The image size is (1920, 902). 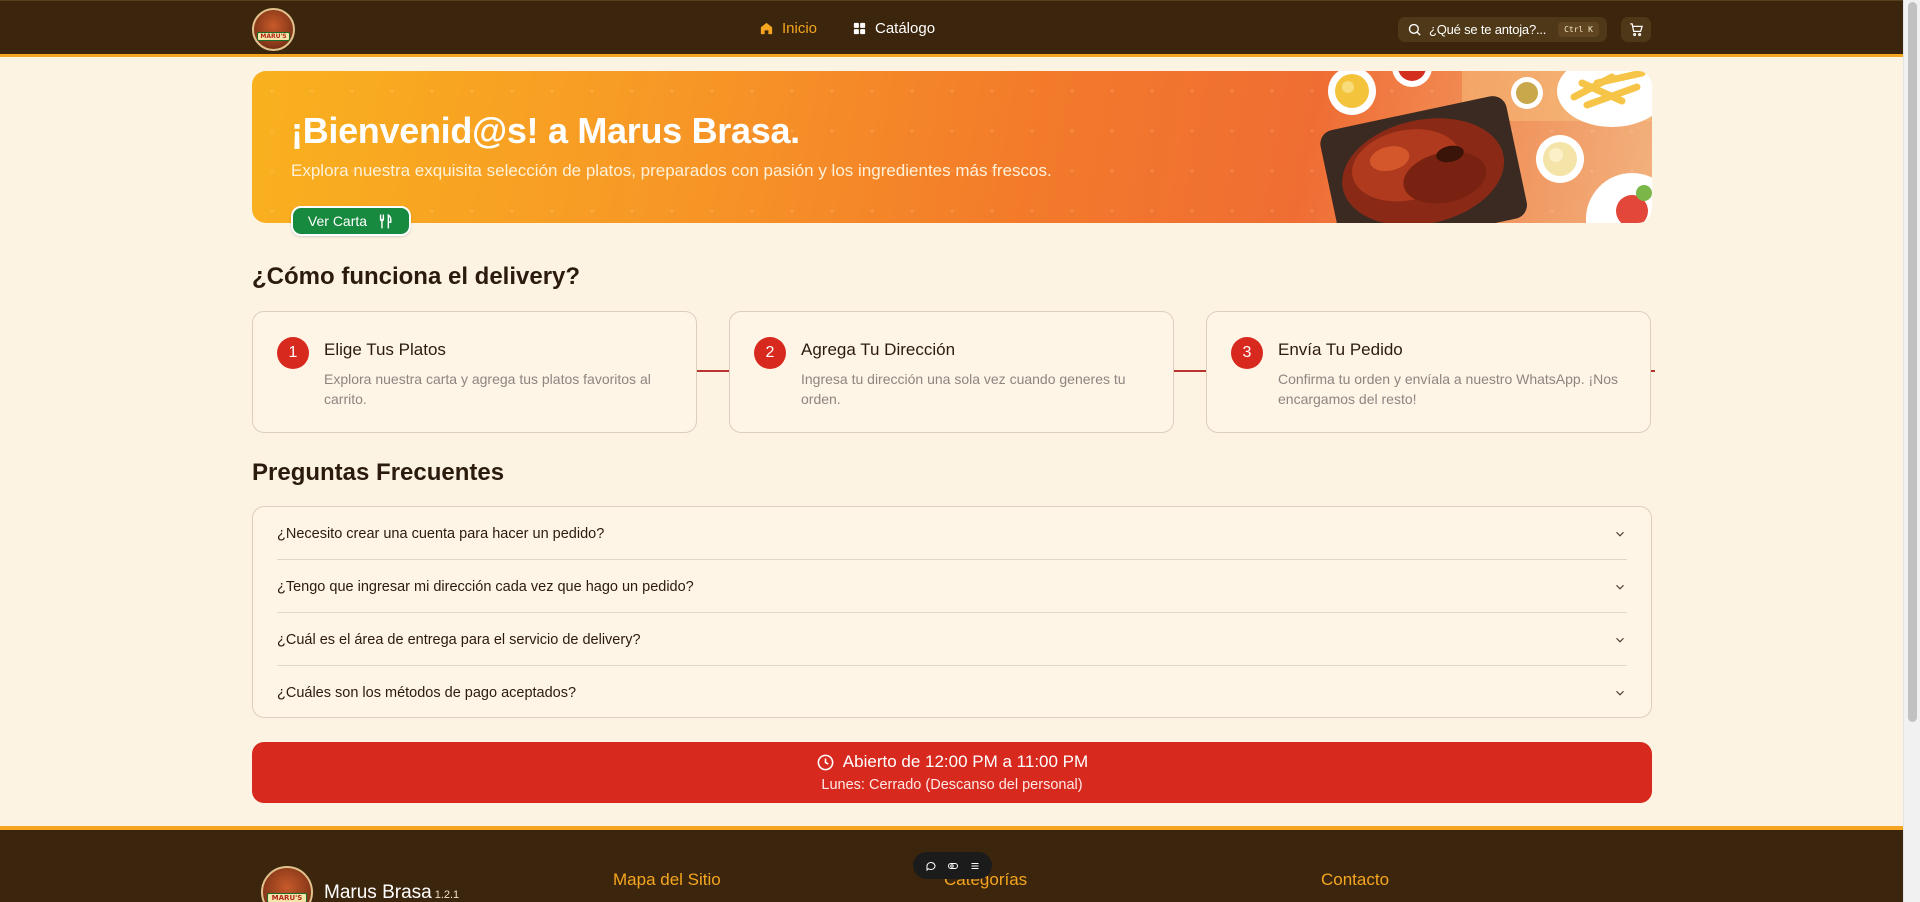 I want to click on nav-item-catalogo: Catálogo, so click(x=893, y=28).